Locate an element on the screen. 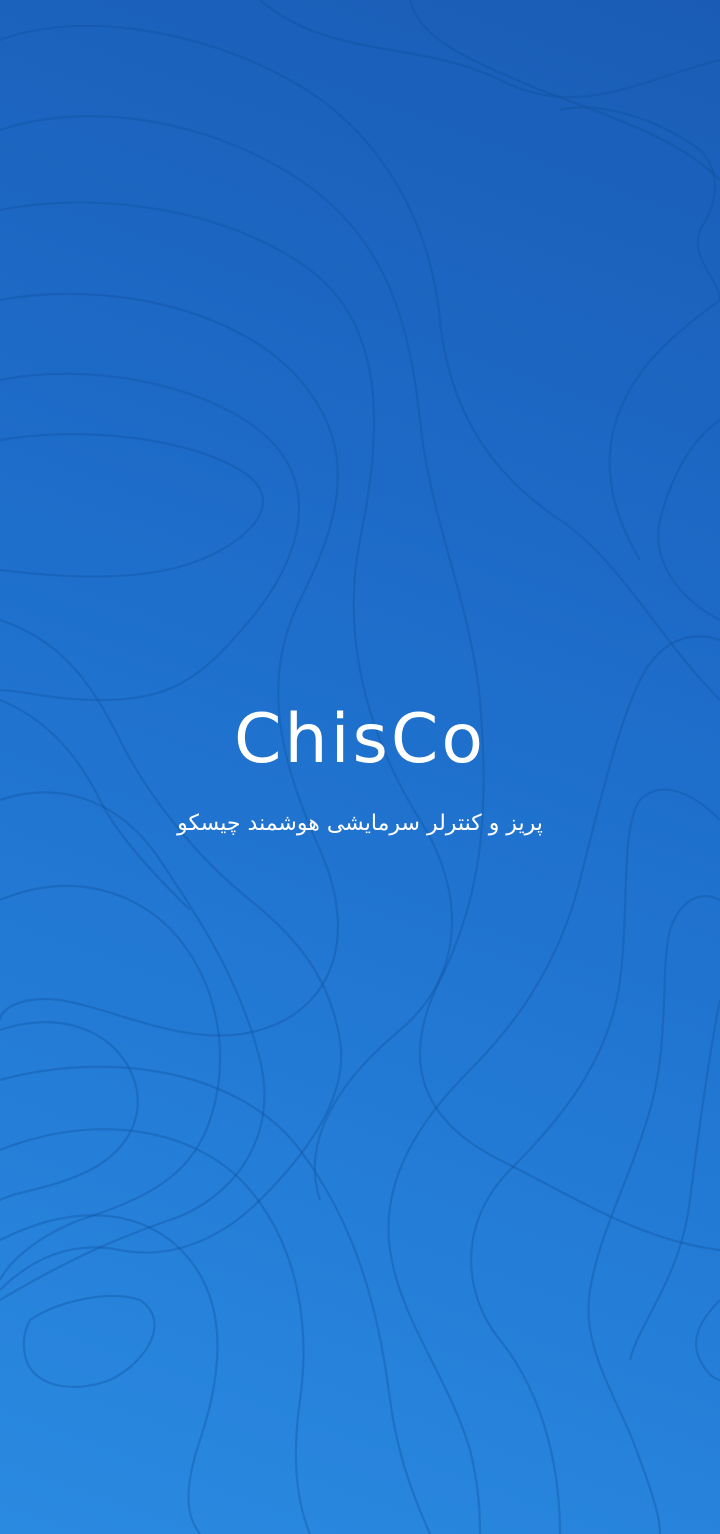 The image size is (720, 1534). app-tagline: پریز و کنترلر سرمایشی هوشمند چیسکو is located at coordinates (360, 823).